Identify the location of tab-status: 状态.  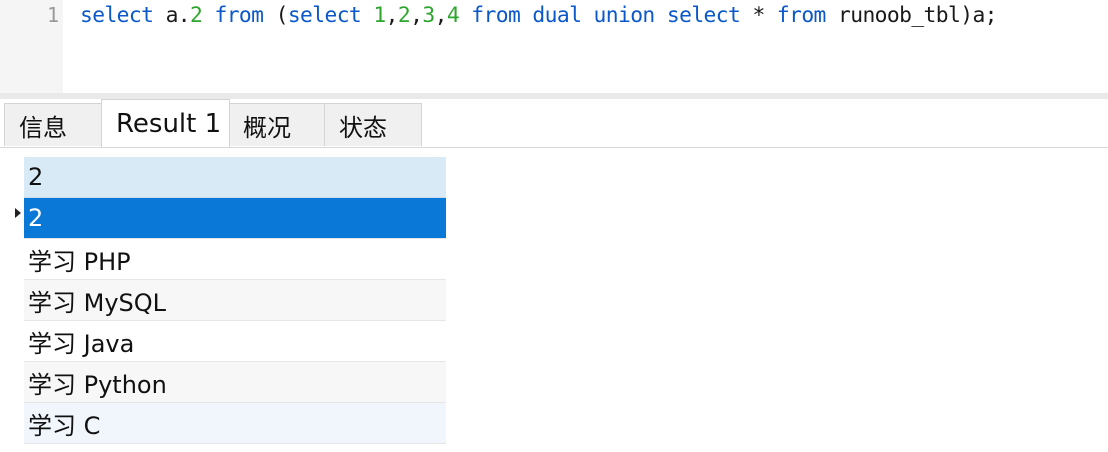
(373, 124).